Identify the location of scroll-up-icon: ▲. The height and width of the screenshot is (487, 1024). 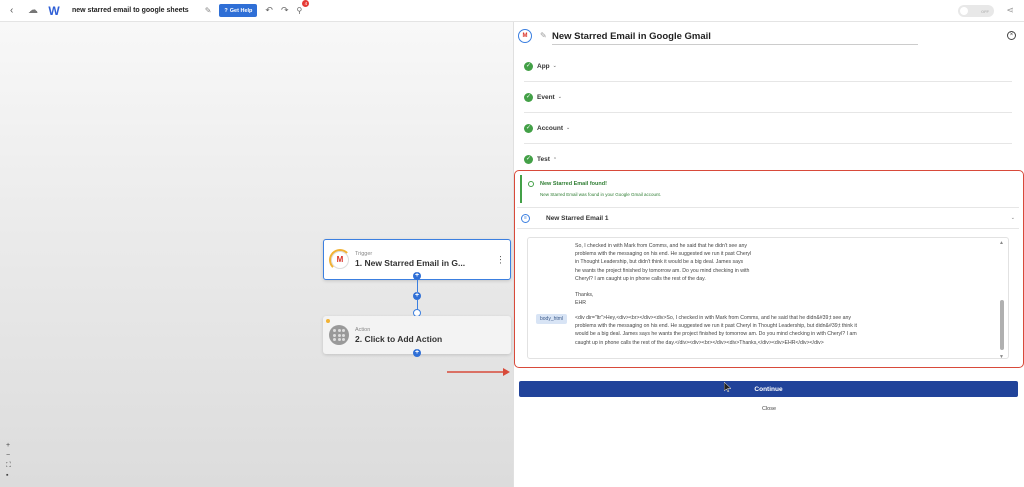
(1001, 243).